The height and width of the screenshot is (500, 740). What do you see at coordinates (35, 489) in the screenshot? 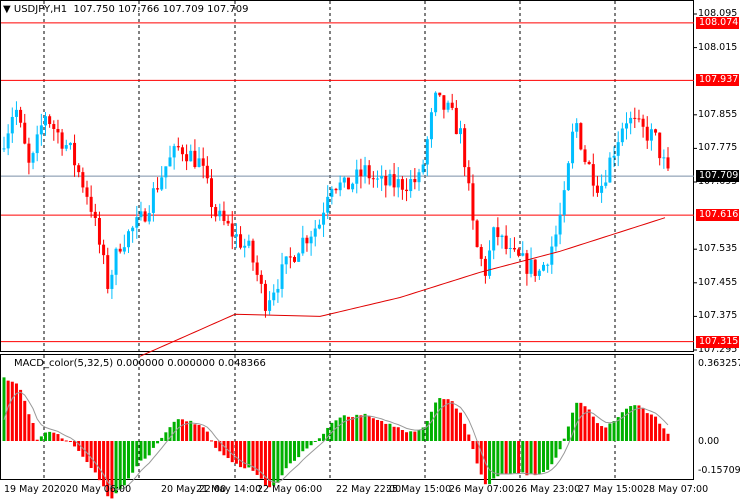
I see `time-tick: 19 May 2020` at bounding box center [35, 489].